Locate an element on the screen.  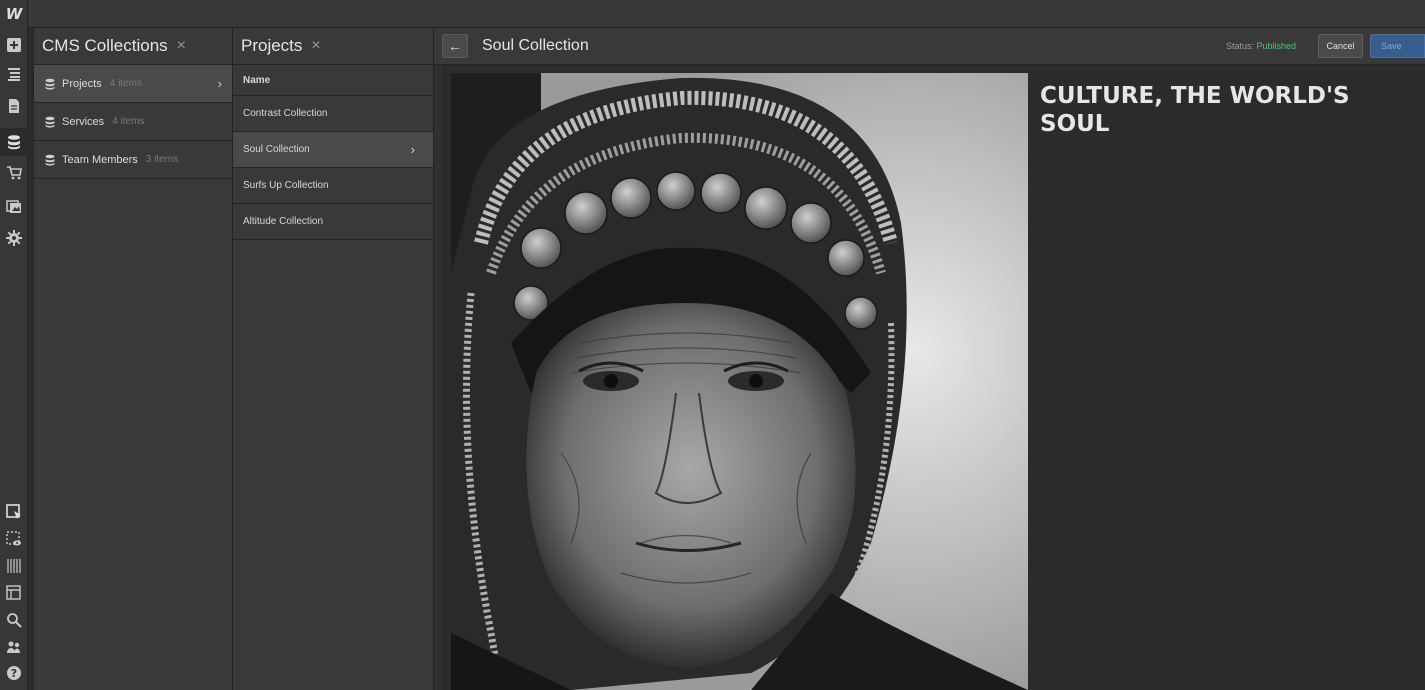
item-label: Surfs Up Collection is located at coordinates (286, 185).